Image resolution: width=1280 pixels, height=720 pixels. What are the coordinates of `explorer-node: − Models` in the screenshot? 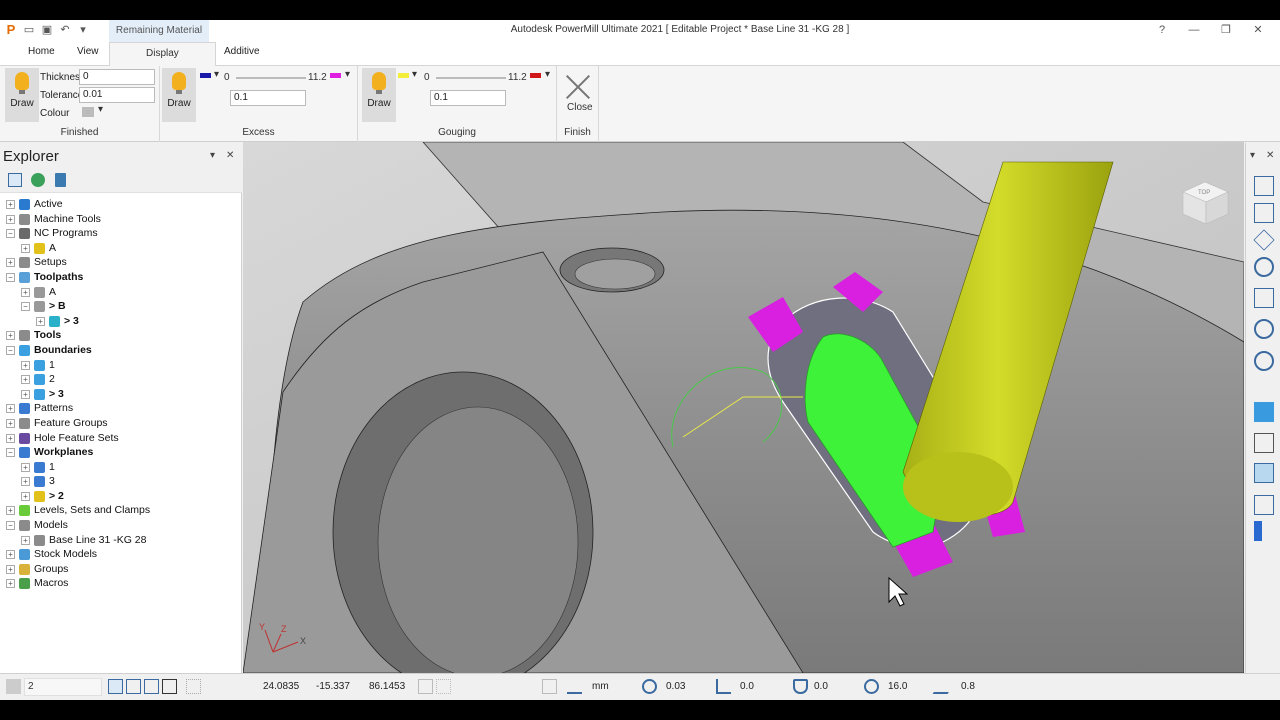 It's located at (121, 525).